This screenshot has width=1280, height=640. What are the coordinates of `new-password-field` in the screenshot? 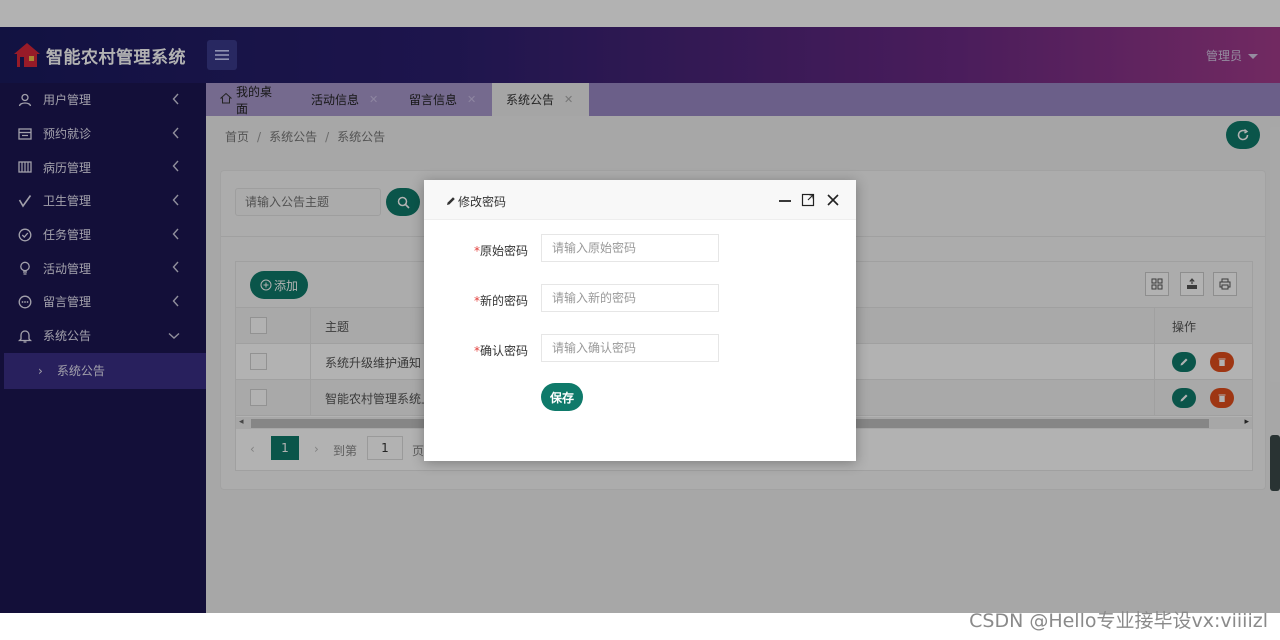 It's located at (630, 298).